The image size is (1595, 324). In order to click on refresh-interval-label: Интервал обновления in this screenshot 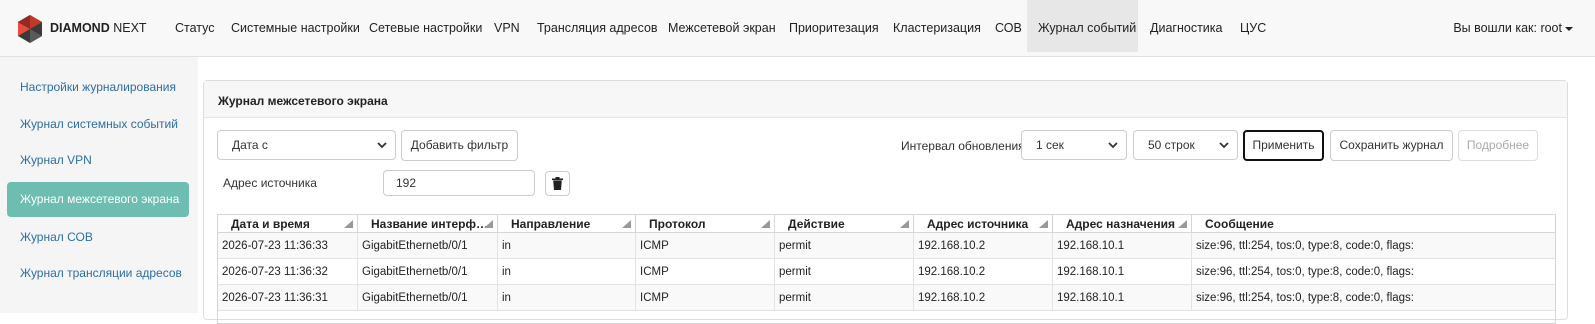, I will do `click(963, 146)`.